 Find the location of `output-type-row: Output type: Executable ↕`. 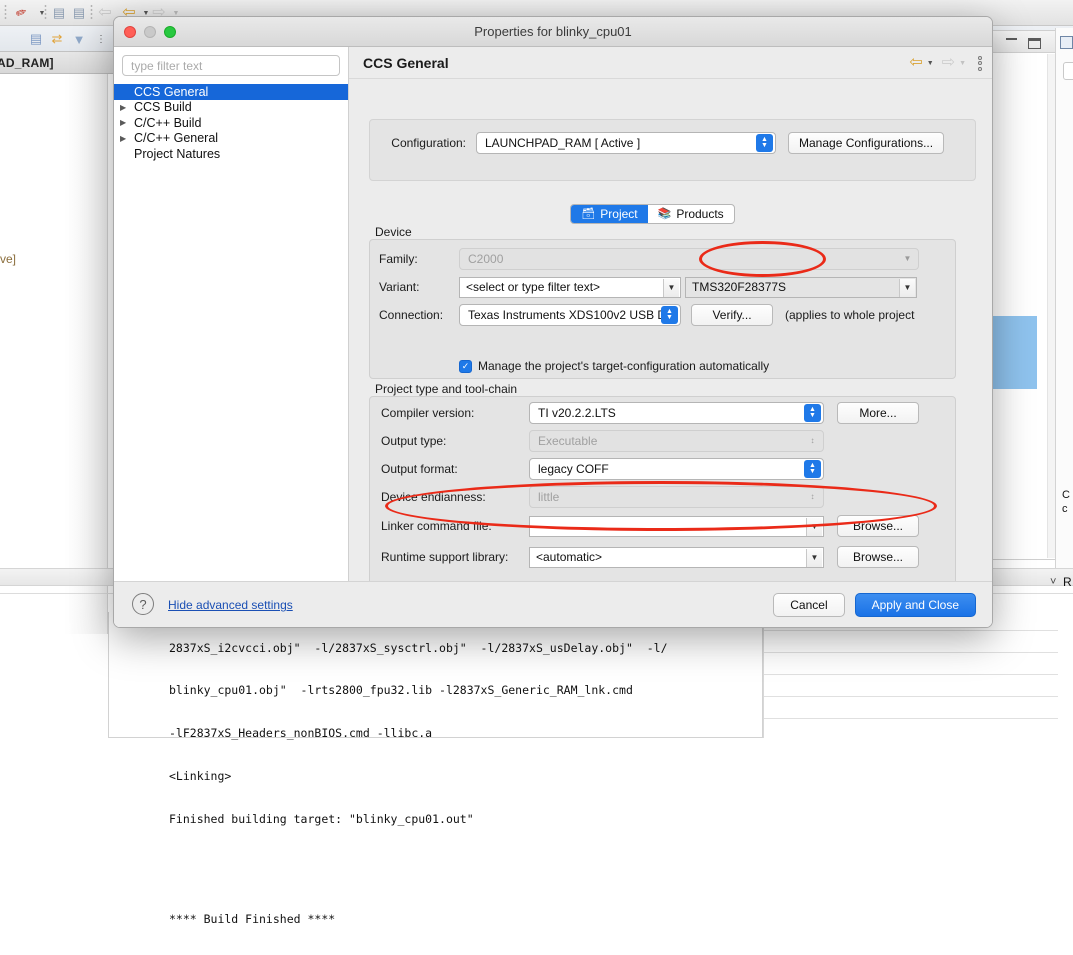

output-type-row: Output type: Executable ↕ is located at coordinates (602, 441).